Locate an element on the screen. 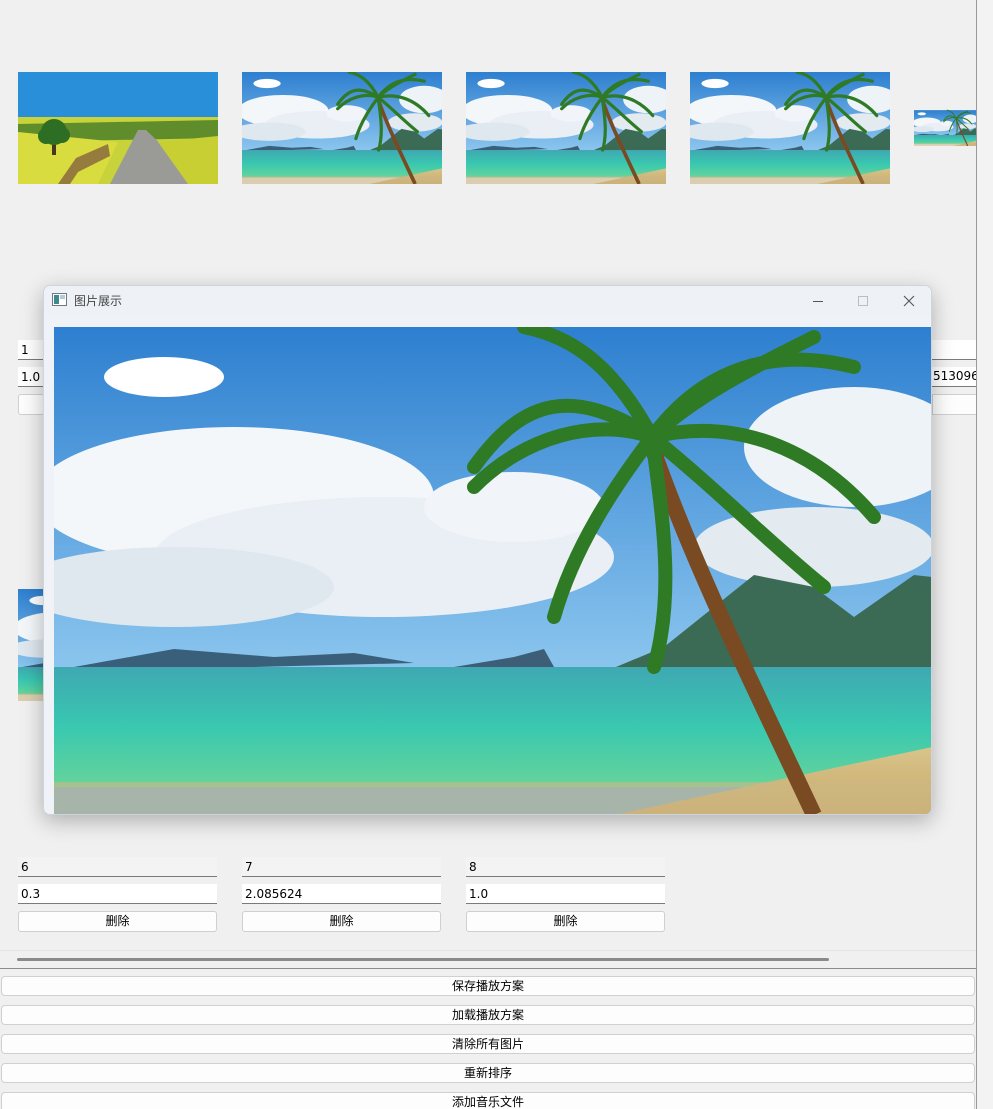 The image size is (993, 1109). maximize-icon is located at coordinates (863, 301).